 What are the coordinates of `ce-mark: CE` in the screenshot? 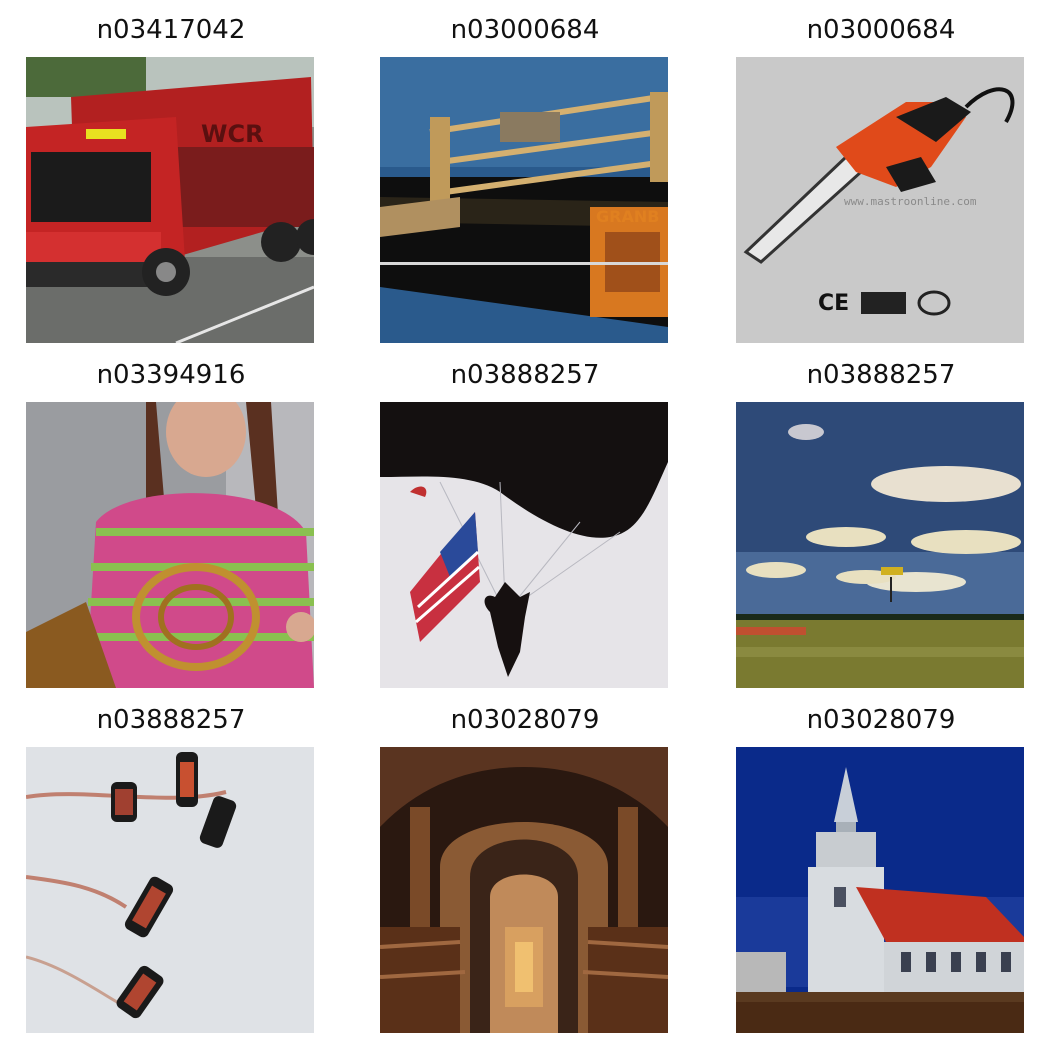 It's located at (833, 303).